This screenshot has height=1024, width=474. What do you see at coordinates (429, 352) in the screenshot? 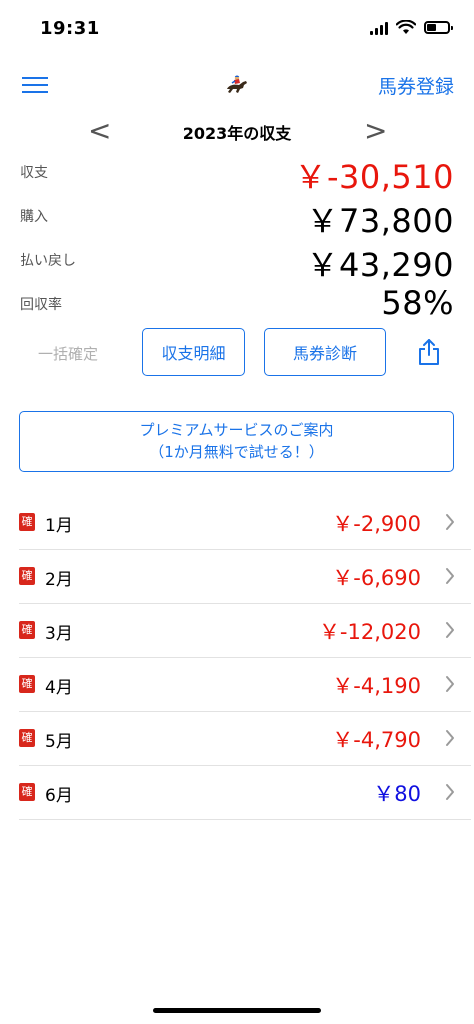
I see `share-icon` at bounding box center [429, 352].